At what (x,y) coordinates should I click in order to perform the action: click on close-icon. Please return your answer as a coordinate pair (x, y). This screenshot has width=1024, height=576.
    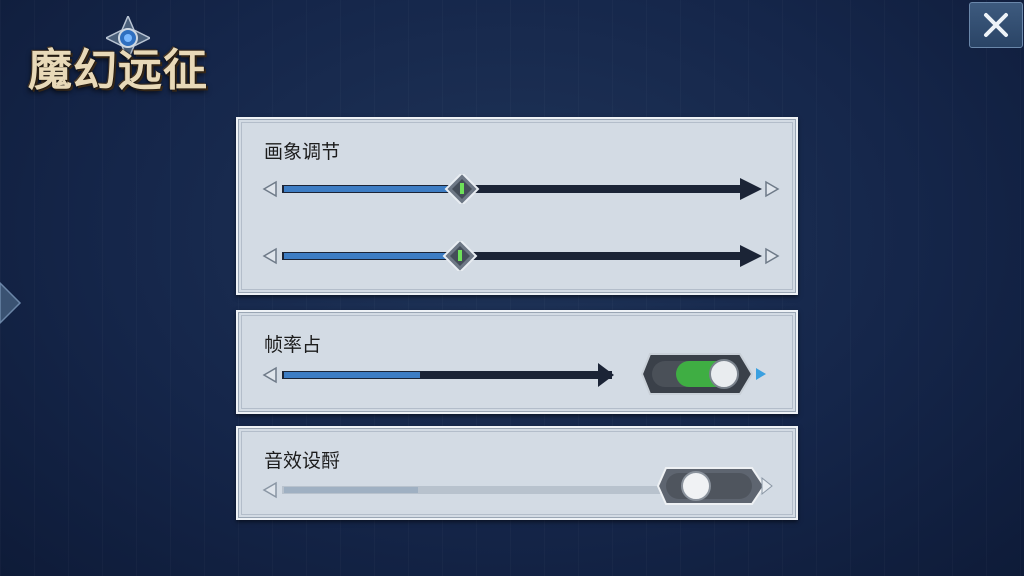
    Looking at the image, I should click on (996, 25).